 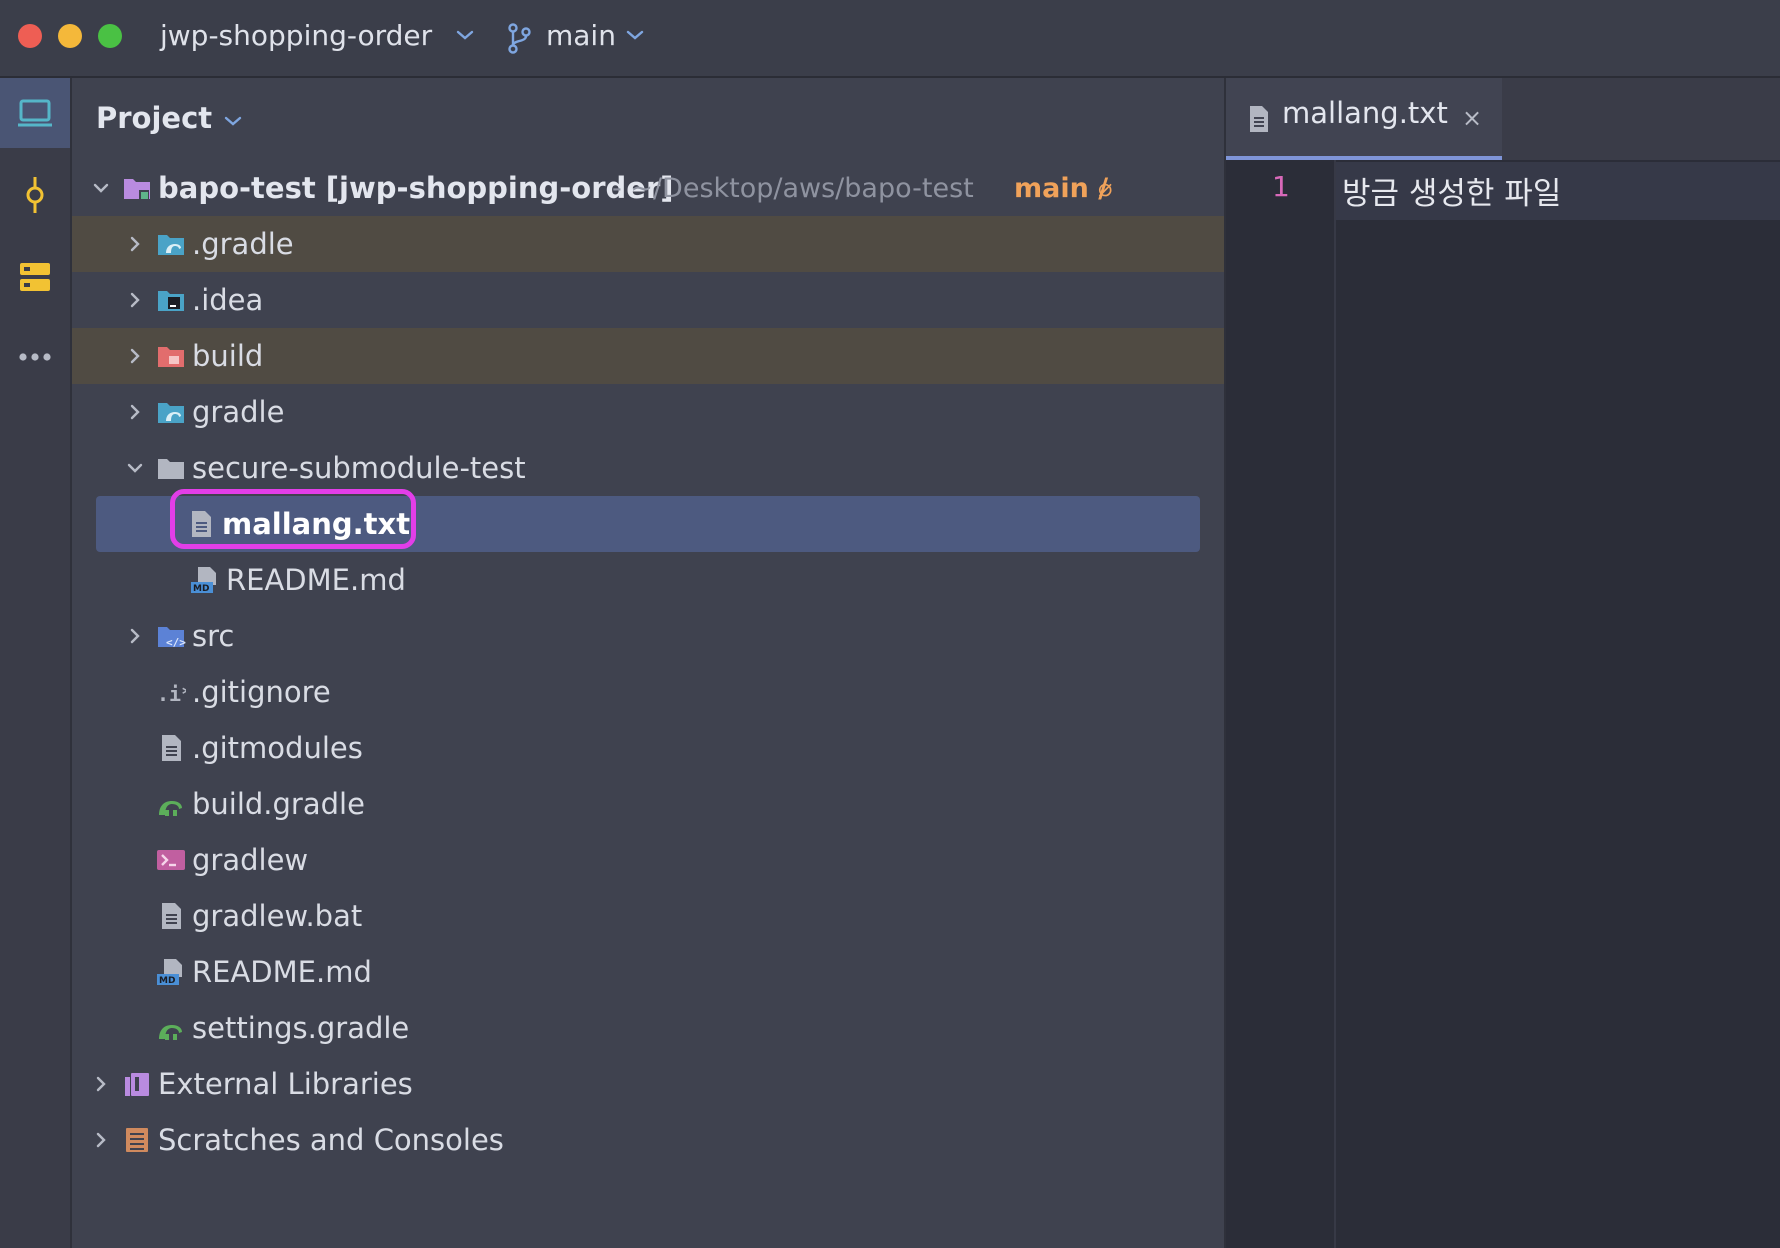 What do you see at coordinates (154, 118) in the screenshot?
I see `panel-title: Project` at bounding box center [154, 118].